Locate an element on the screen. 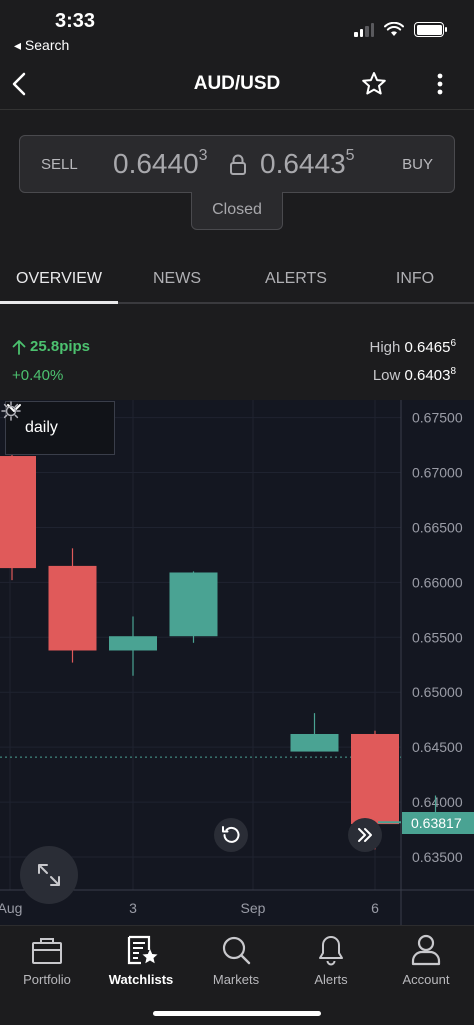 This screenshot has height=1025, width=474. tab-alerts-label: Alerts is located at coordinates (331, 979).